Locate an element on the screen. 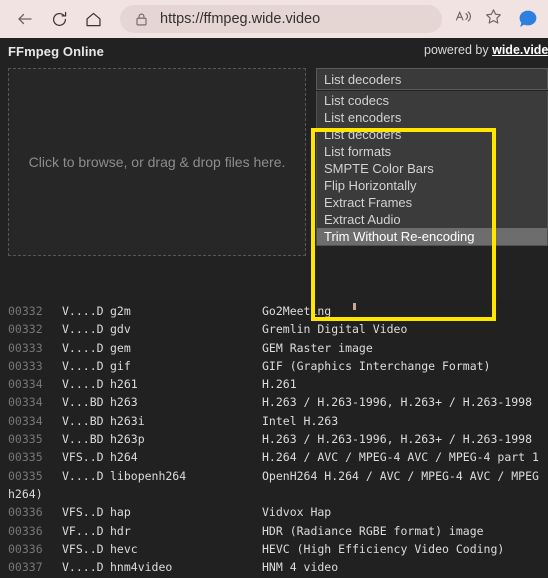  powered-by-prefix: powered by is located at coordinates (458, 50).